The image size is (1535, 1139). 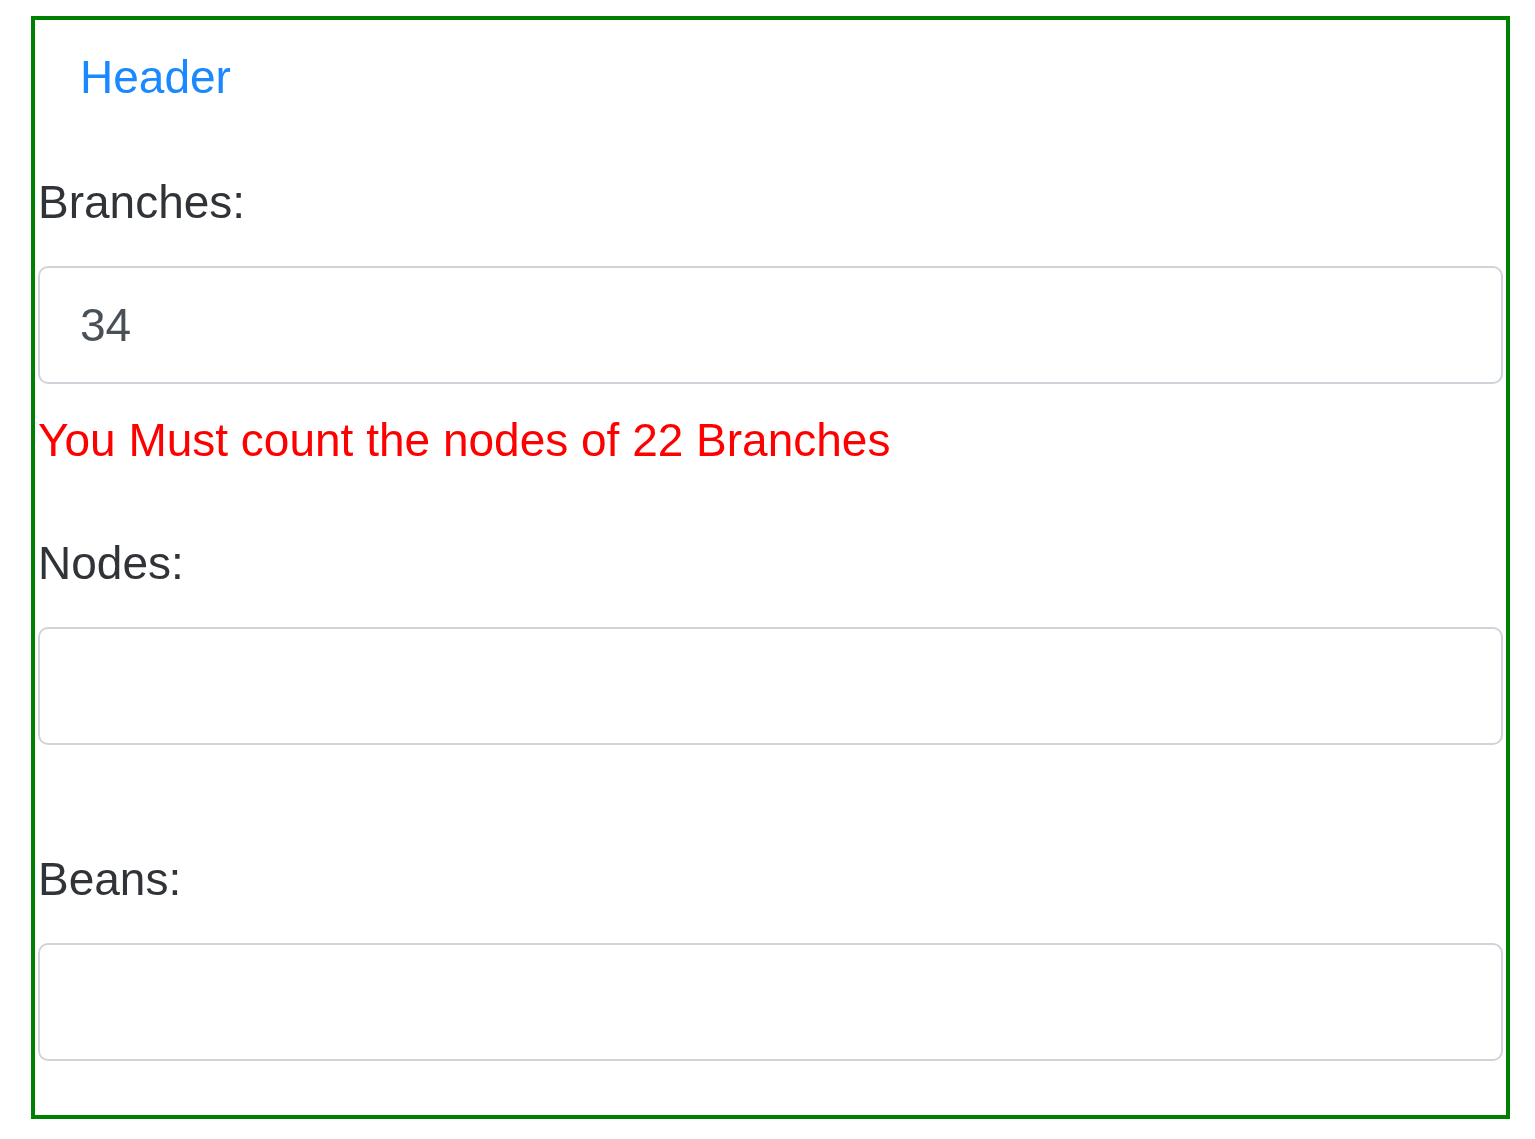 What do you see at coordinates (111, 563) in the screenshot?
I see `field-label: Nodes:` at bounding box center [111, 563].